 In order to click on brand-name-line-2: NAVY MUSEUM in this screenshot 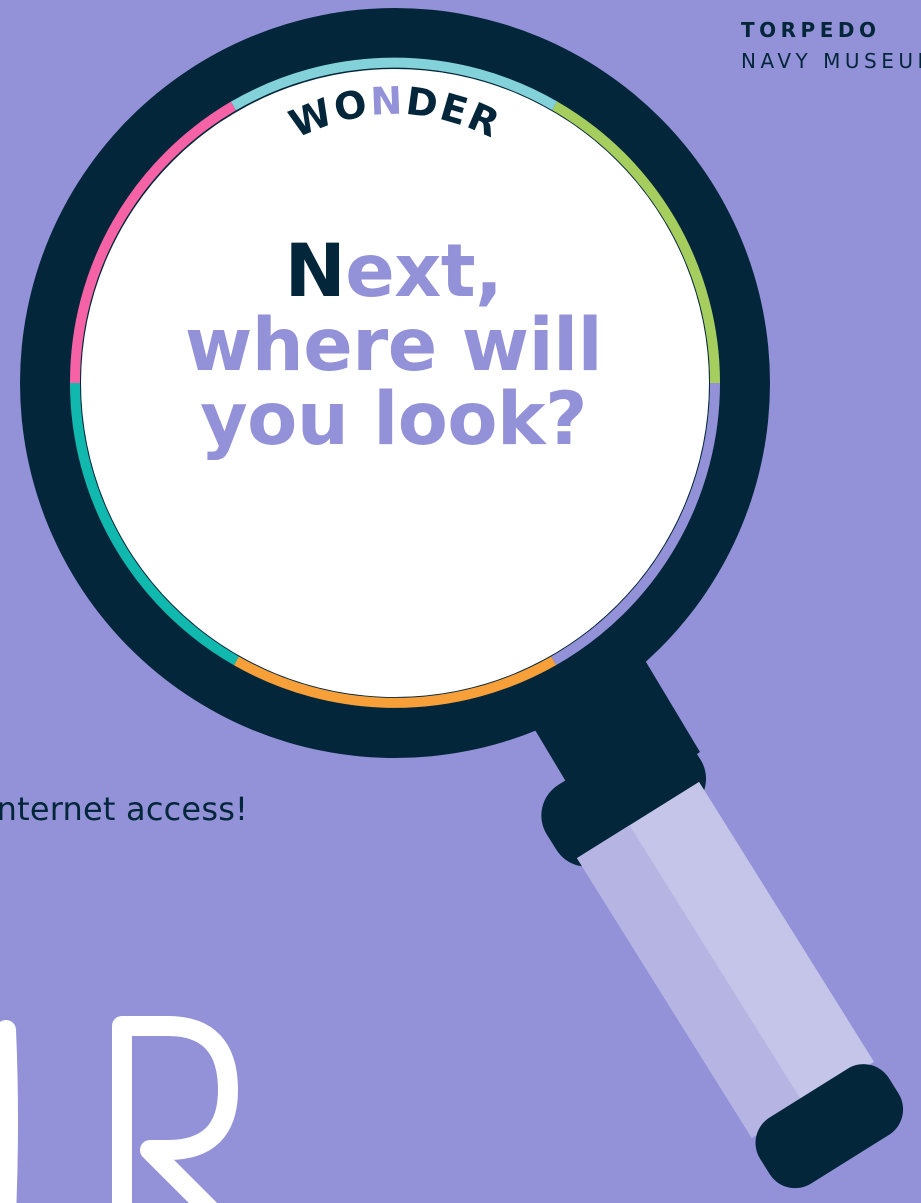, I will do `click(831, 61)`.